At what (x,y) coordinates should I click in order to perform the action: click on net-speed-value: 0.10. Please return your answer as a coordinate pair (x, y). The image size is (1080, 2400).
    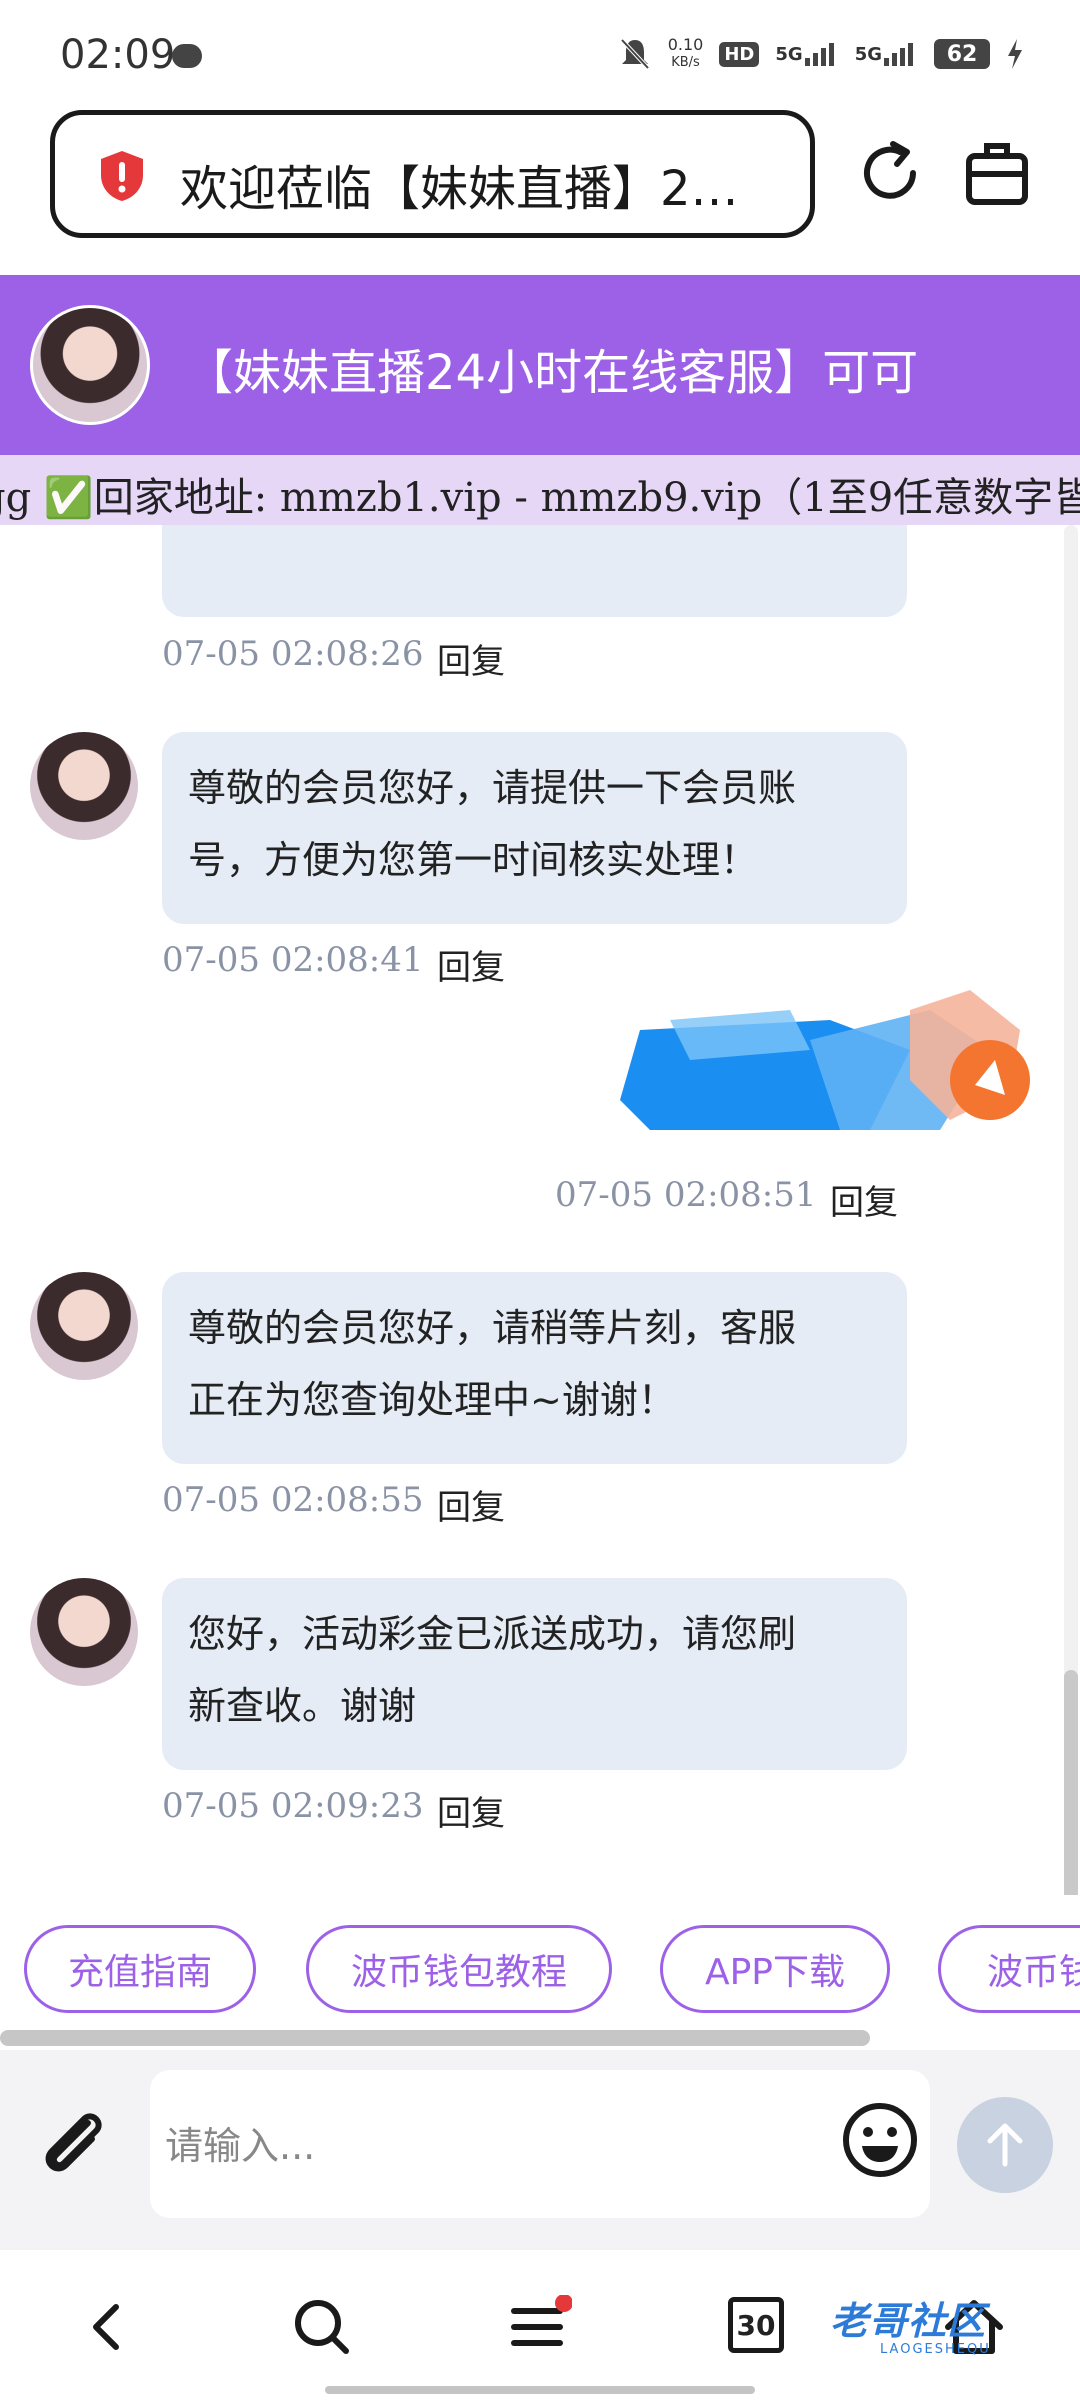
    Looking at the image, I should click on (685, 44).